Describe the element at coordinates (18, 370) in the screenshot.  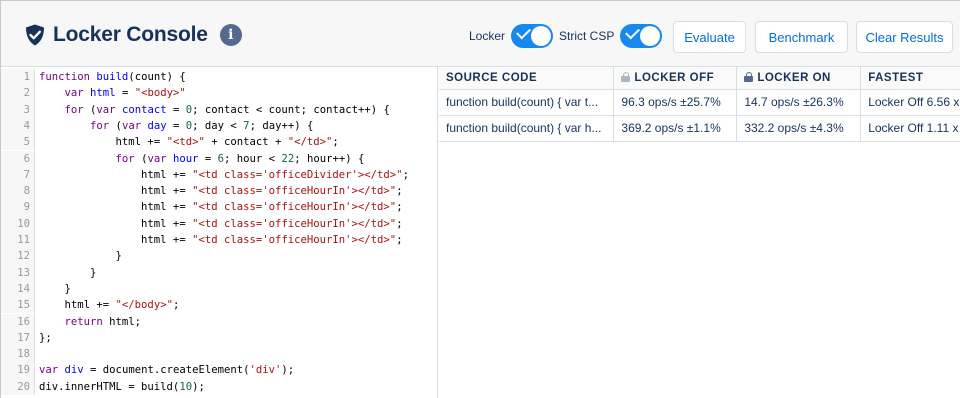
I see `line-number: 19` at that location.